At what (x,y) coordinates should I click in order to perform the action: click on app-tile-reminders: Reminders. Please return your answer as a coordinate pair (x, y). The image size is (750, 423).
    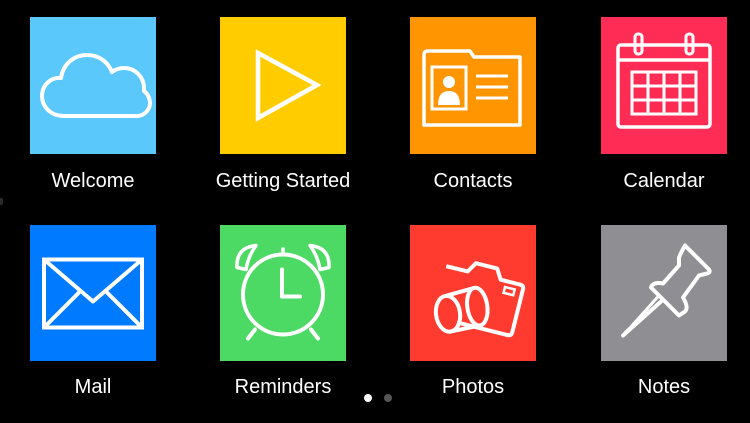
    Looking at the image, I should click on (283, 324).